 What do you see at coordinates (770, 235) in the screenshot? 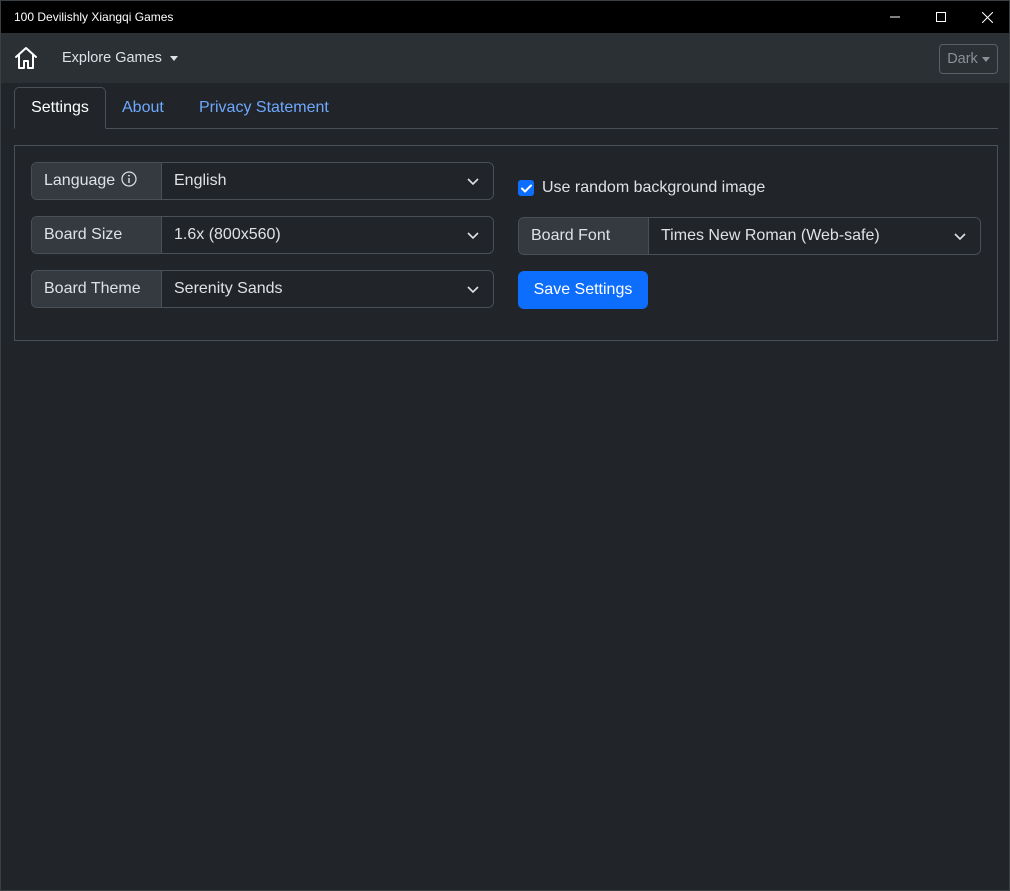
I see `board-font-value: Times New Roman (Web-safe)` at bounding box center [770, 235].